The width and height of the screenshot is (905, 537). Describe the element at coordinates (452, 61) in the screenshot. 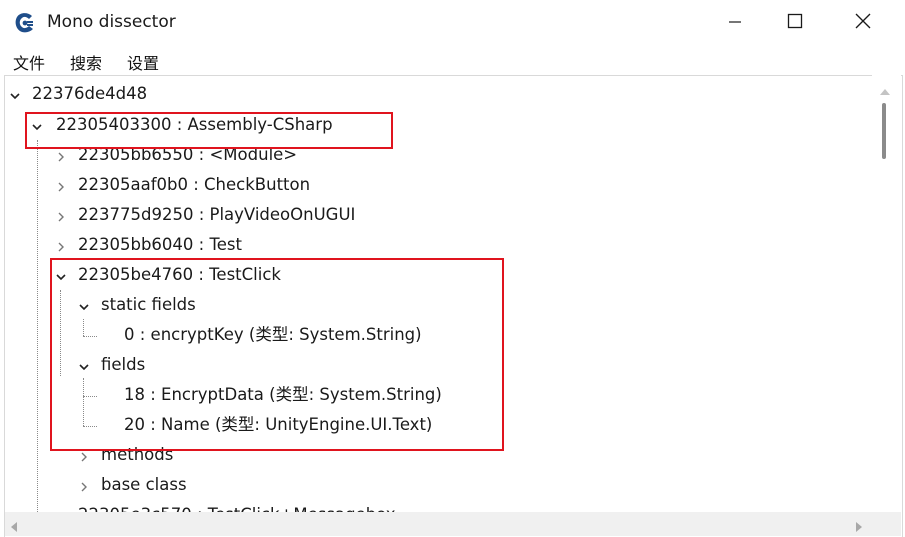

I see `menu-bar: 文件 搜索 设置` at that location.